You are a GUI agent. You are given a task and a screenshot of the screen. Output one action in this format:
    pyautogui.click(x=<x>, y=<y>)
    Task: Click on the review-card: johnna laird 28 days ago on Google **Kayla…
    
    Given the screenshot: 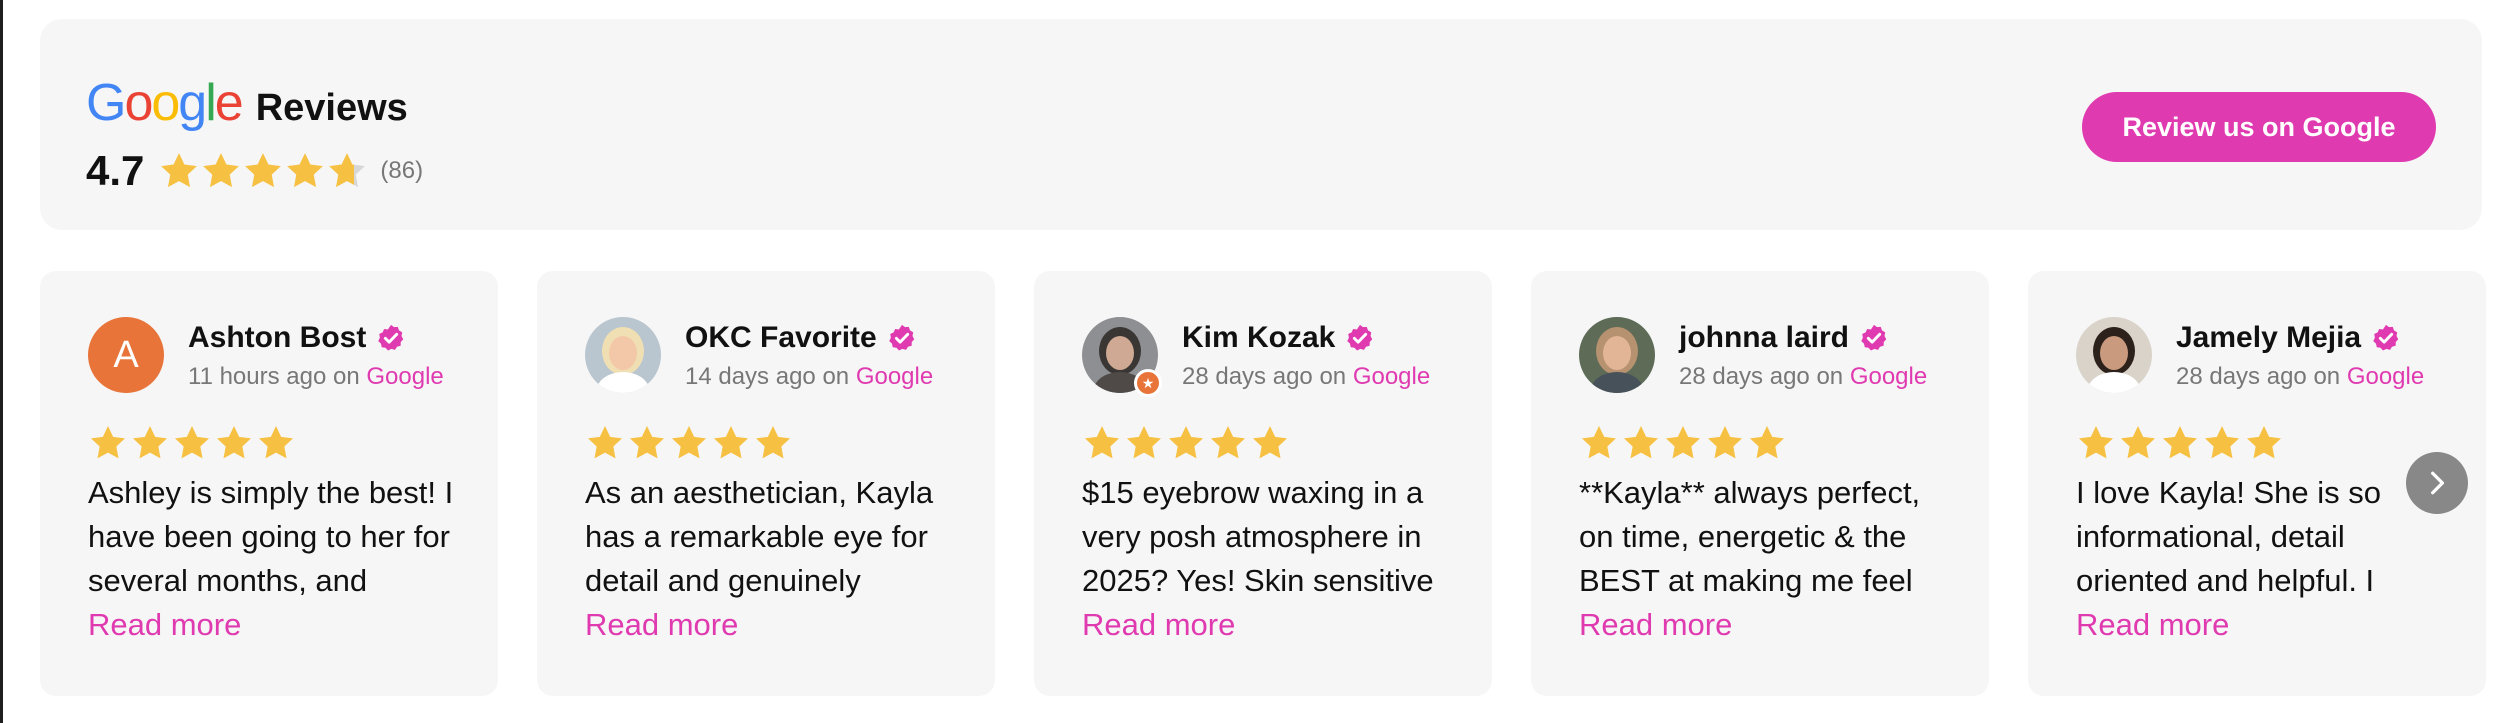 What is the action you would take?
    pyautogui.click(x=1760, y=483)
    